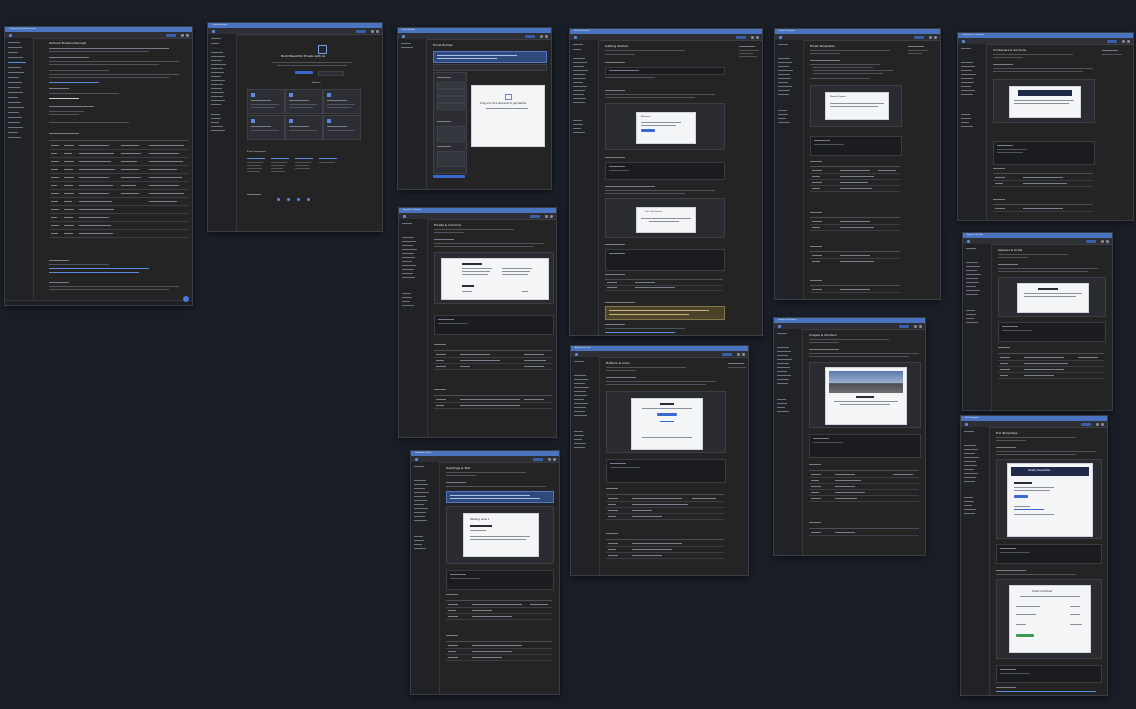  I want to click on export-button, so click(449, 176).